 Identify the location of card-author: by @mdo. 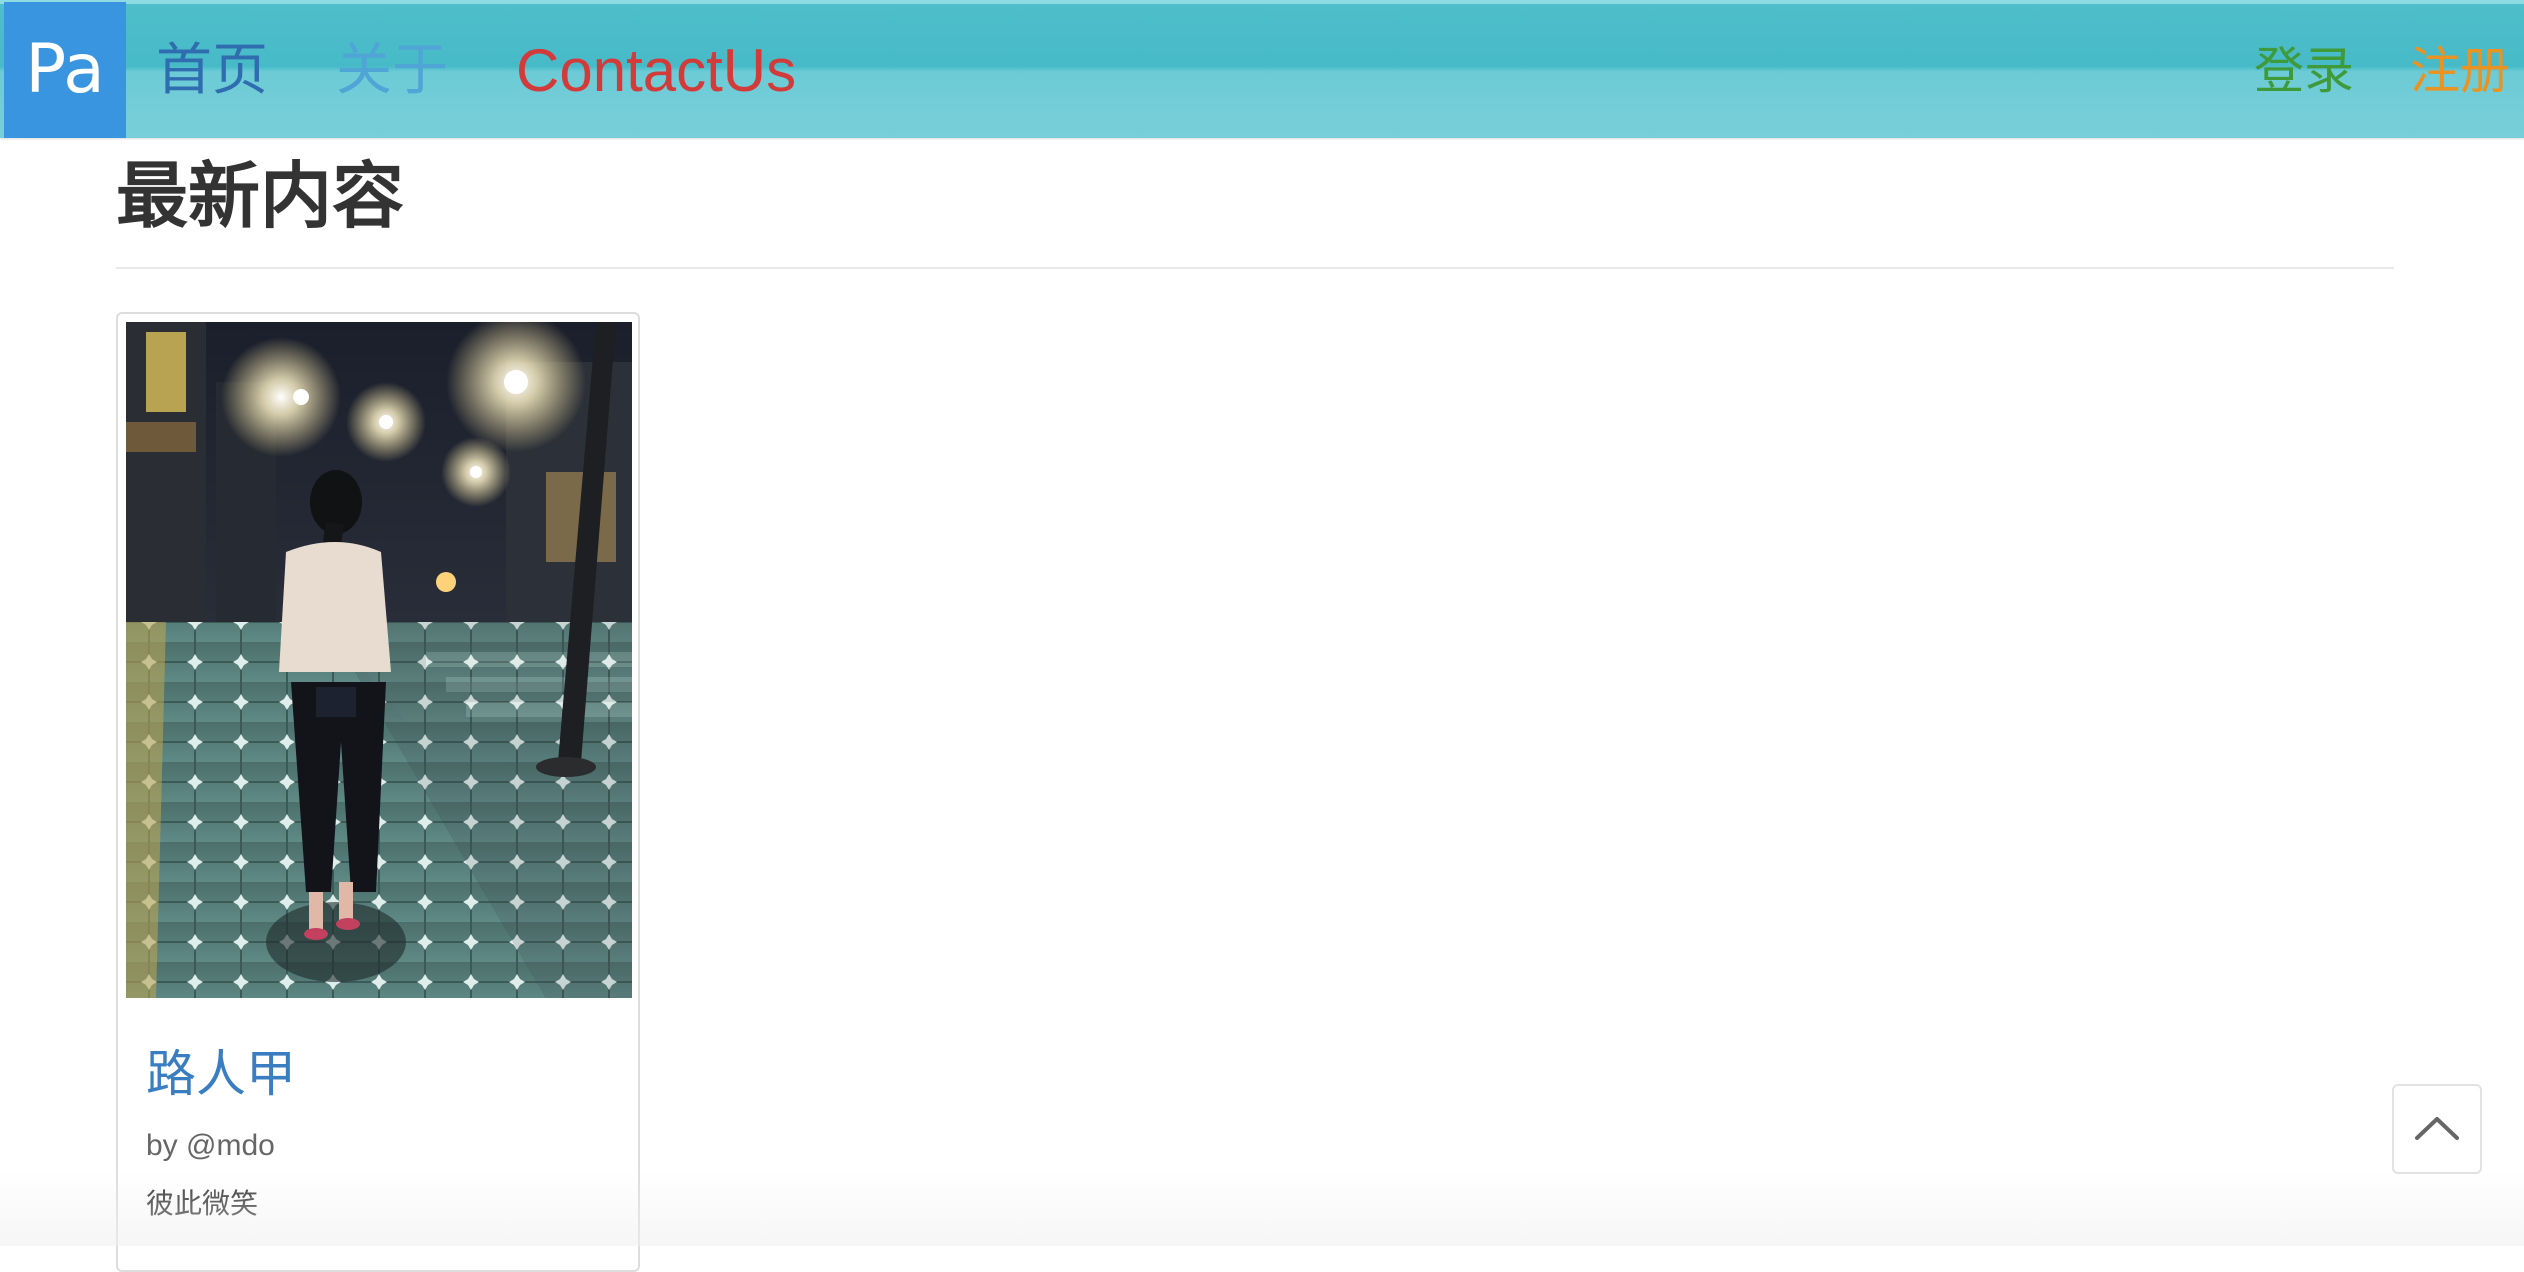
(210, 1145).